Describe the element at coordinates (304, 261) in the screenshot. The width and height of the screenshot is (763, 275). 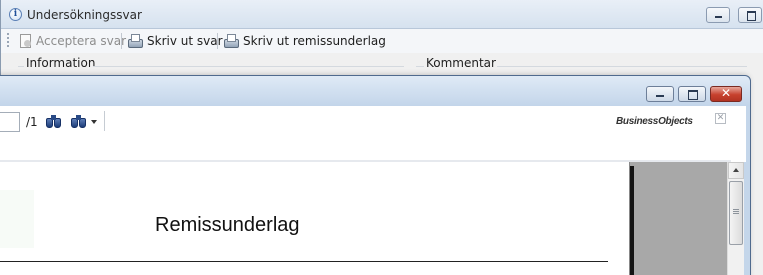
I see `report-title-rule` at that location.